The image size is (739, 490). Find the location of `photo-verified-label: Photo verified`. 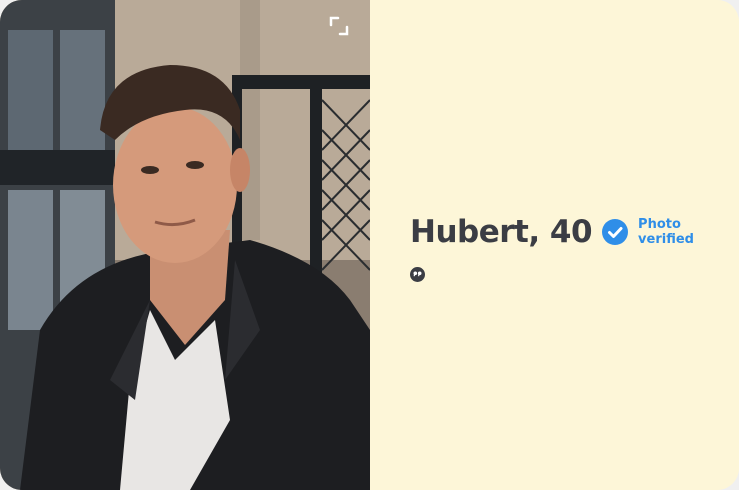

photo-verified-label: Photo verified is located at coordinates (666, 232).